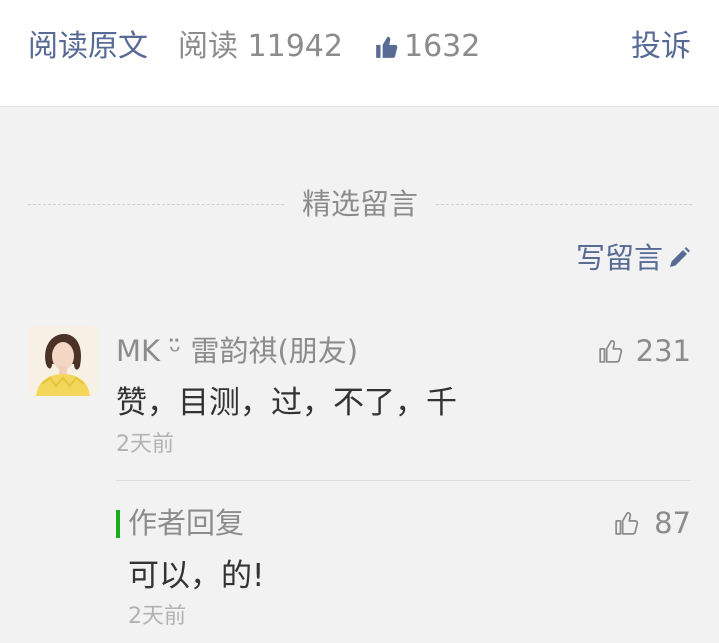  What do you see at coordinates (680, 257) in the screenshot?
I see `pencil-icon` at bounding box center [680, 257].